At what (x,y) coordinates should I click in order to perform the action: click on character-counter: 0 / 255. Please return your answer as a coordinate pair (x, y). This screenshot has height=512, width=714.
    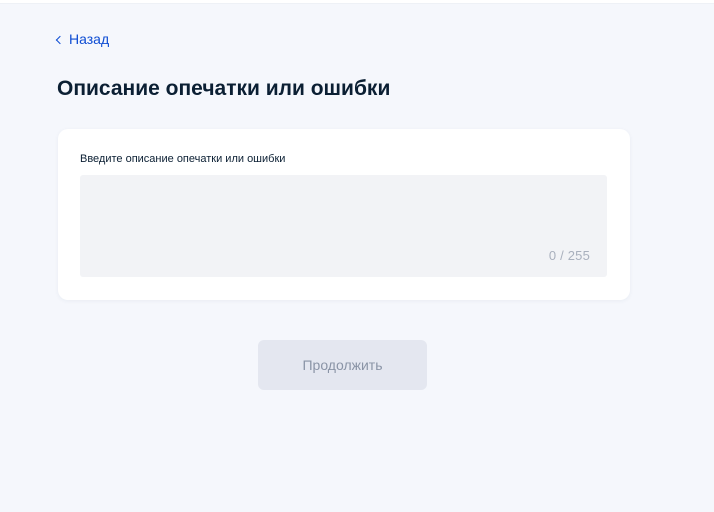
    Looking at the image, I should click on (569, 255).